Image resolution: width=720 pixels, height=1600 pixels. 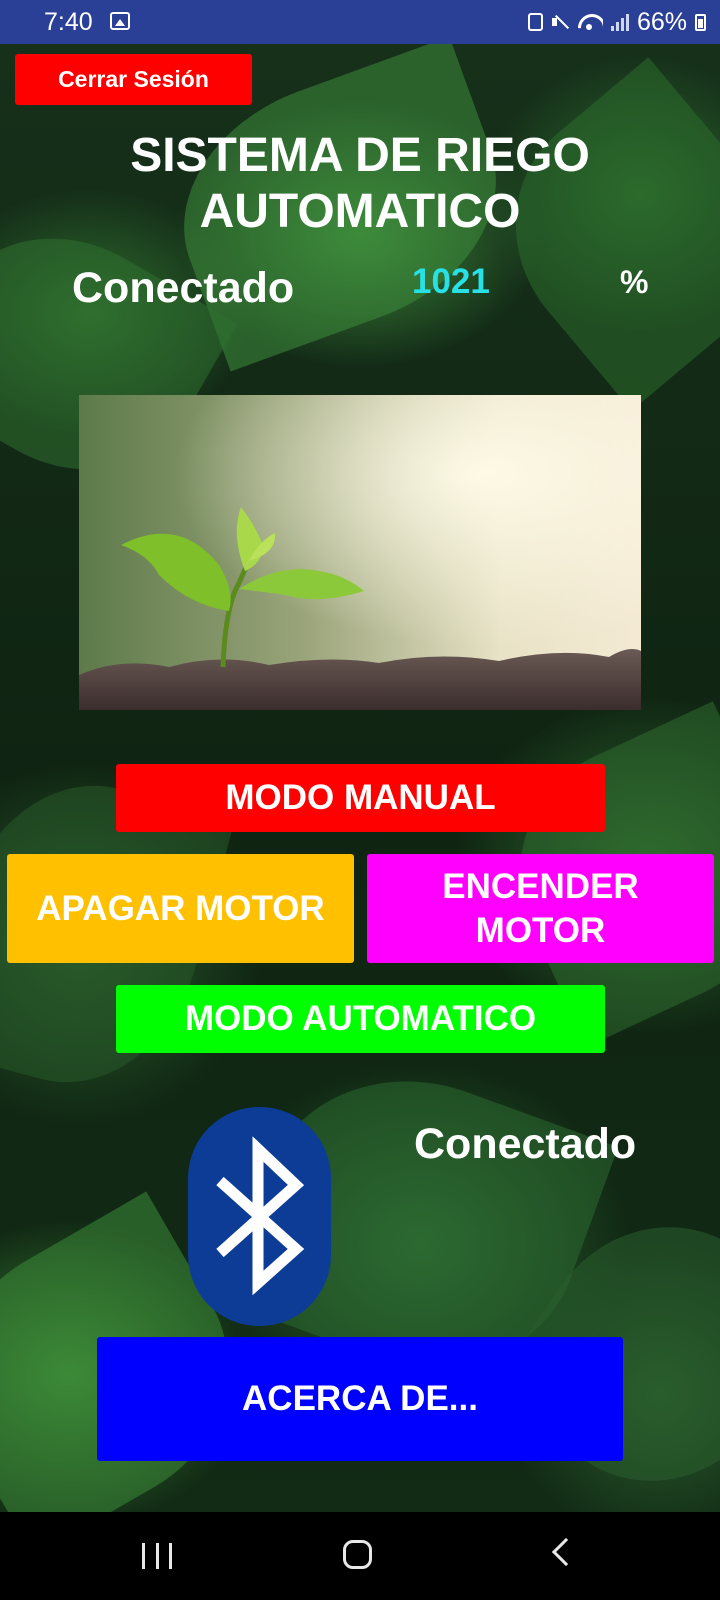 I want to click on motor-on-line-1: ENCENDER, so click(x=540, y=886).